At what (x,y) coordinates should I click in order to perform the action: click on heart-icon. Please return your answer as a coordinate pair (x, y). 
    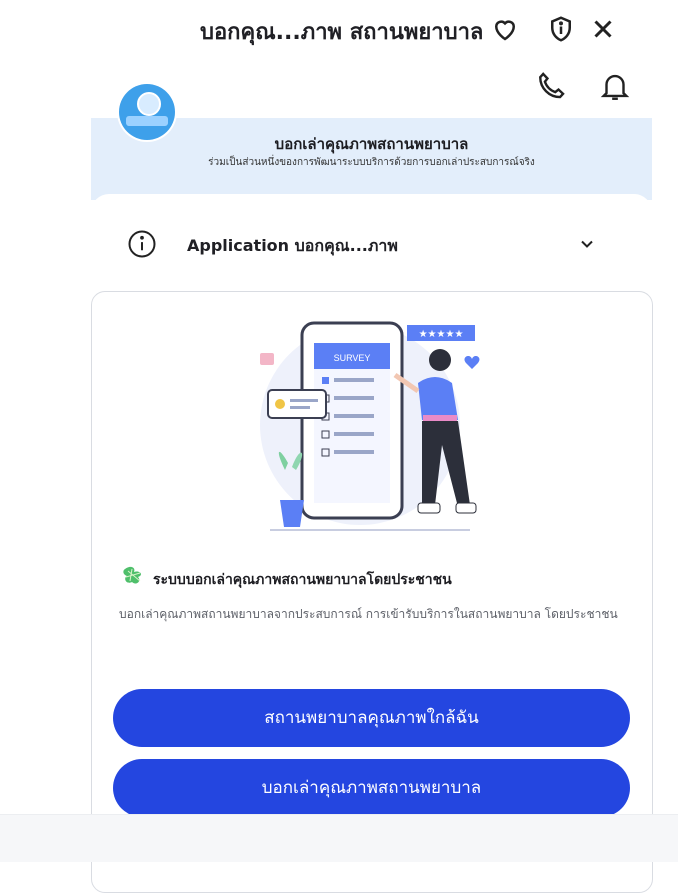
    Looking at the image, I should click on (505, 29).